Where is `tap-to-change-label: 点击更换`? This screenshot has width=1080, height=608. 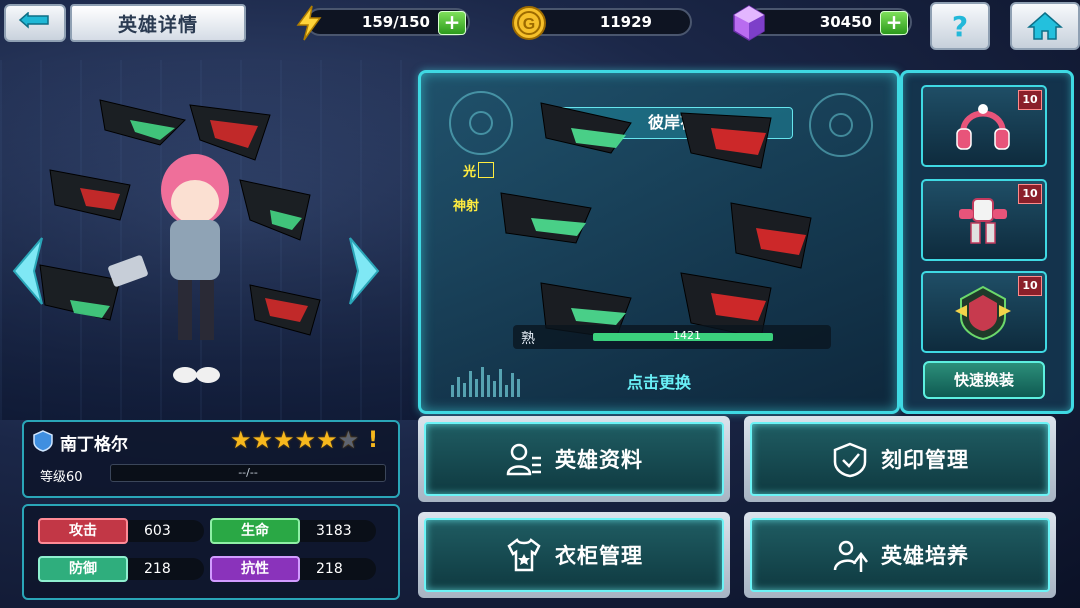 tap-to-change-label: 点击更换 is located at coordinates (659, 381).